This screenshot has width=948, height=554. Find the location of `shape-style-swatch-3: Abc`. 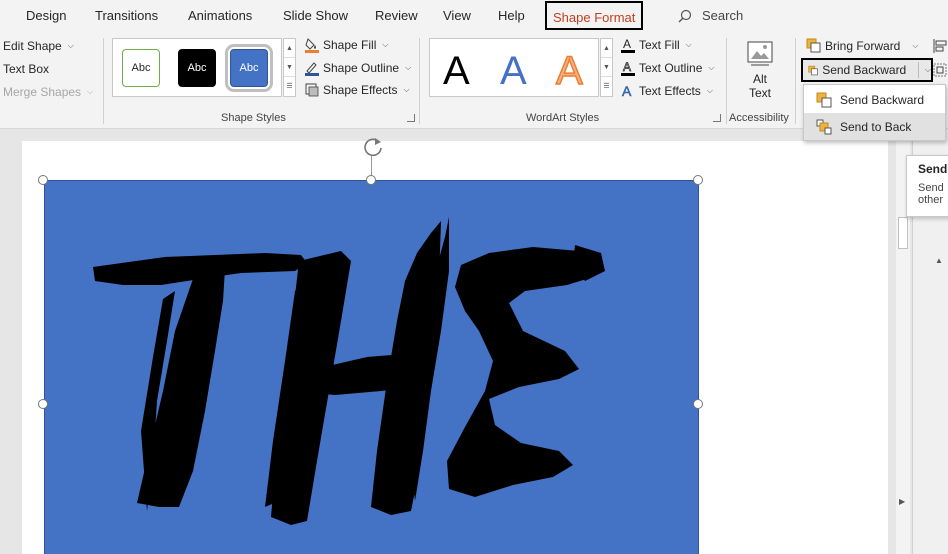

shape-style-swatch-3: Abc is located at coordinates (249, 68).